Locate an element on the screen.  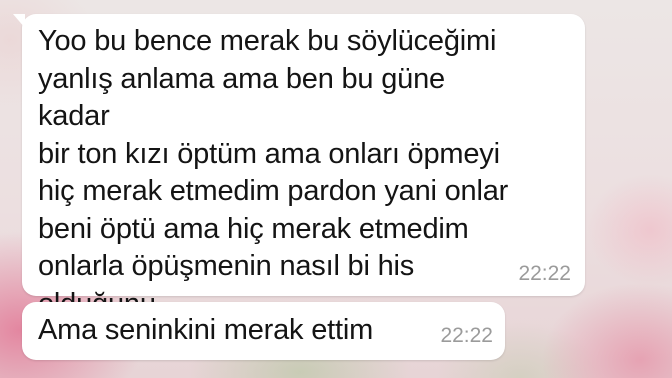
incoming-message-bubble: Ama seninkini merak ettim 22:22 is located at coordinates (263, 331).